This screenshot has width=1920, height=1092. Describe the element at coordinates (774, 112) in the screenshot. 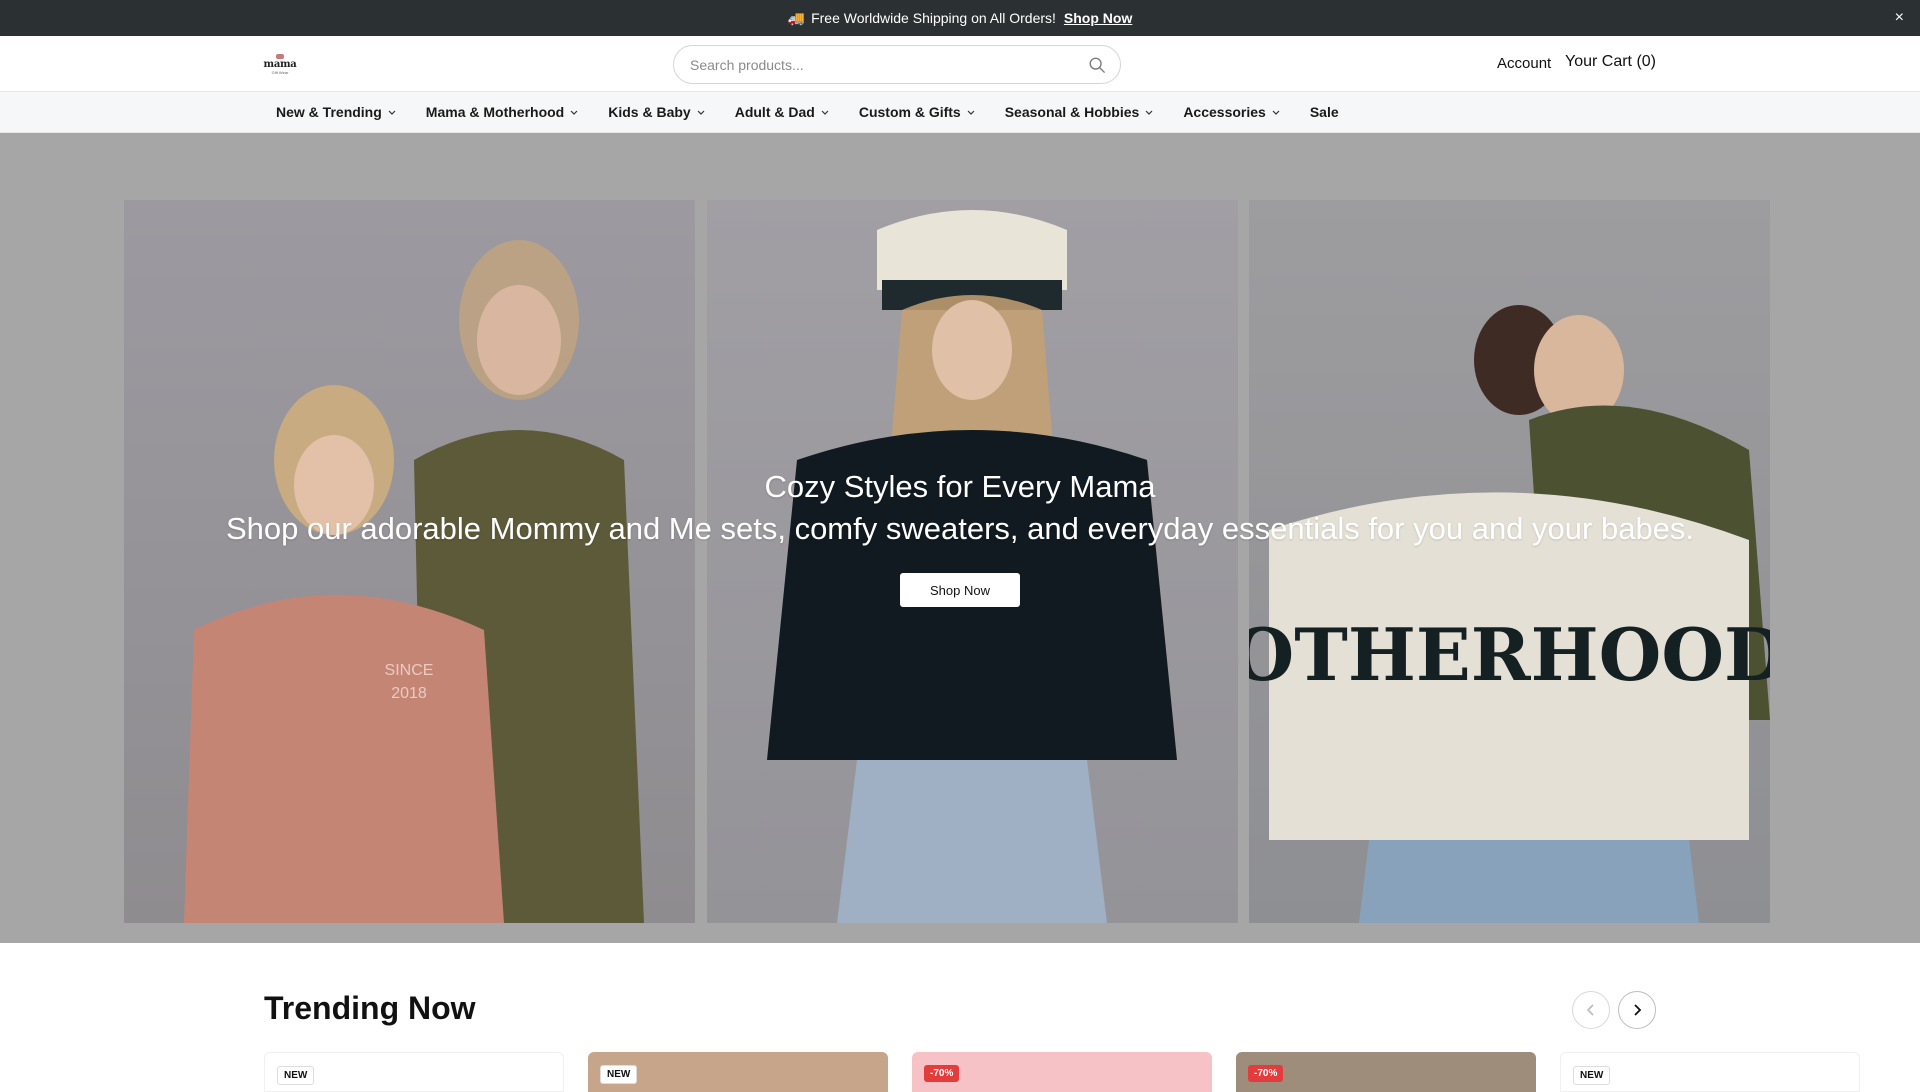

I see `nav-item-label: Adult & Dad` at that location.